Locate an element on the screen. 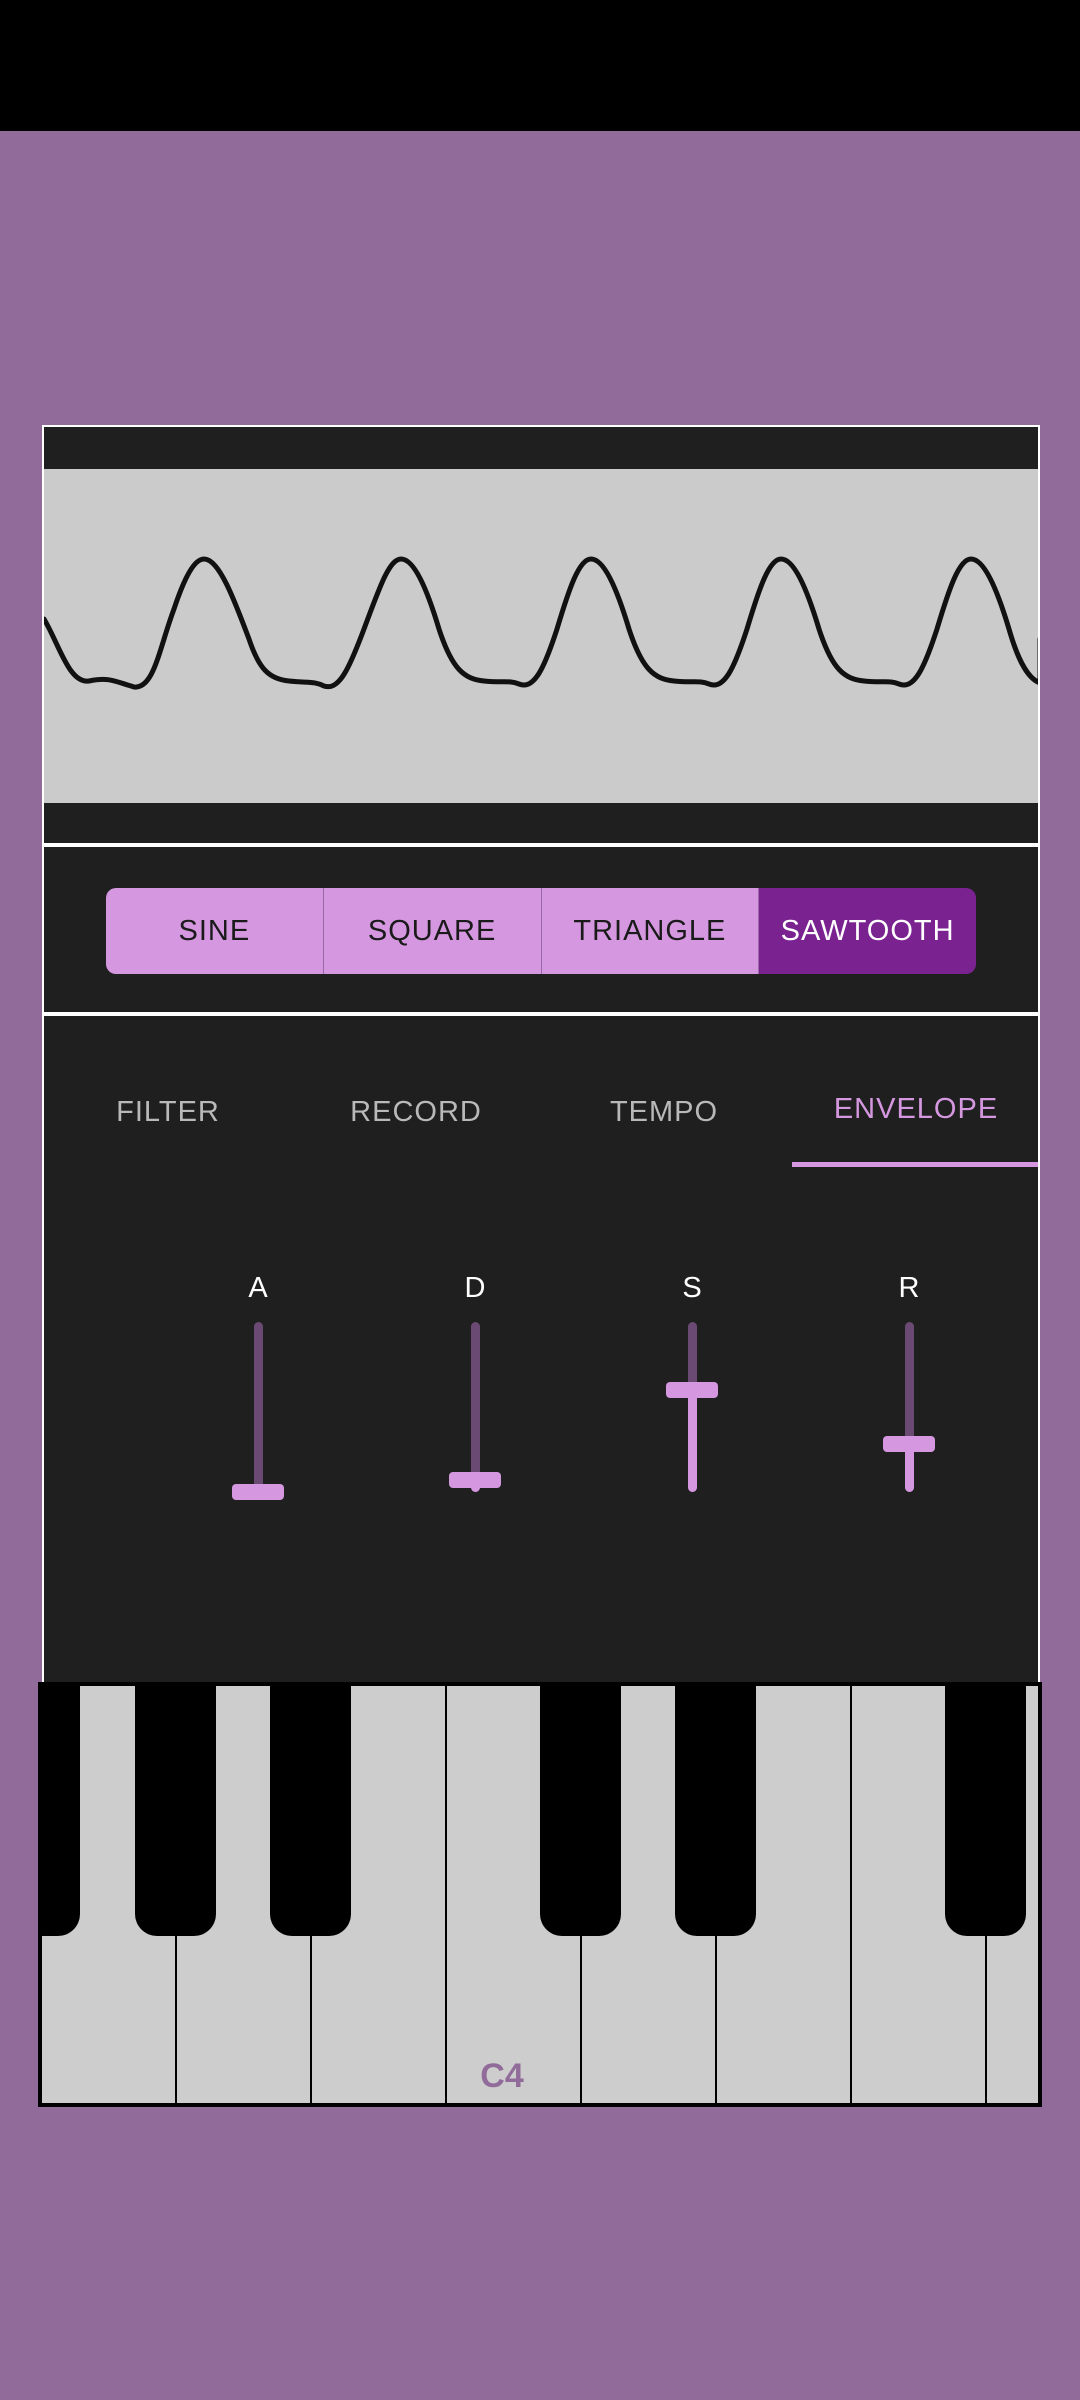 Image resolution: width=1080 pixels, height=2400 pixels. attack-slider-track is located at coordinates (258, 1407).